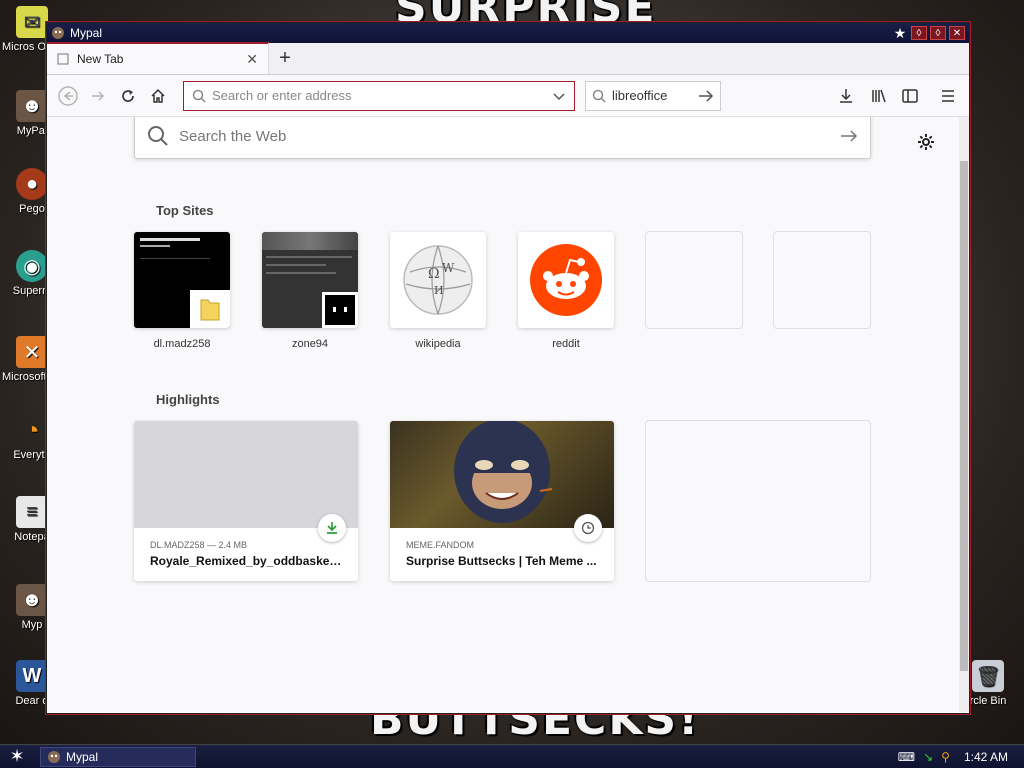  I want to click on web-search-placeholder: Search the Web, so click(233, 136).